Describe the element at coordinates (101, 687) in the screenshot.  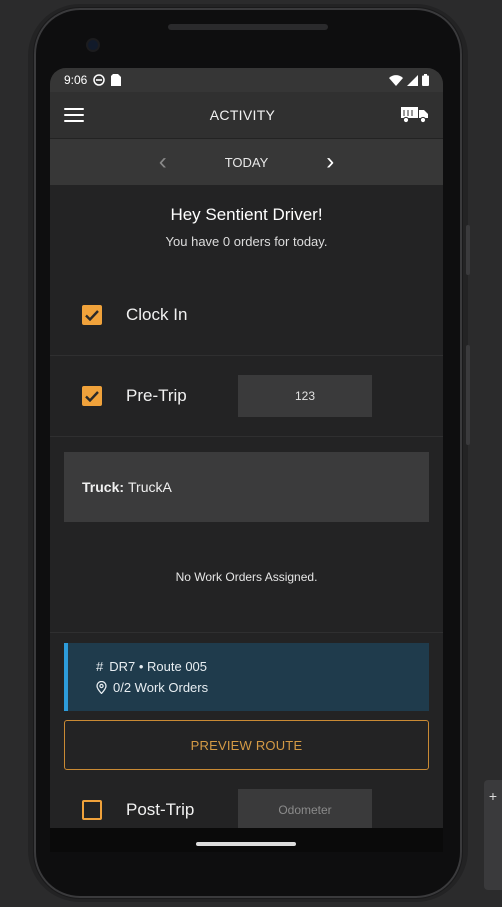
I see `location-pin-icon` at that location.